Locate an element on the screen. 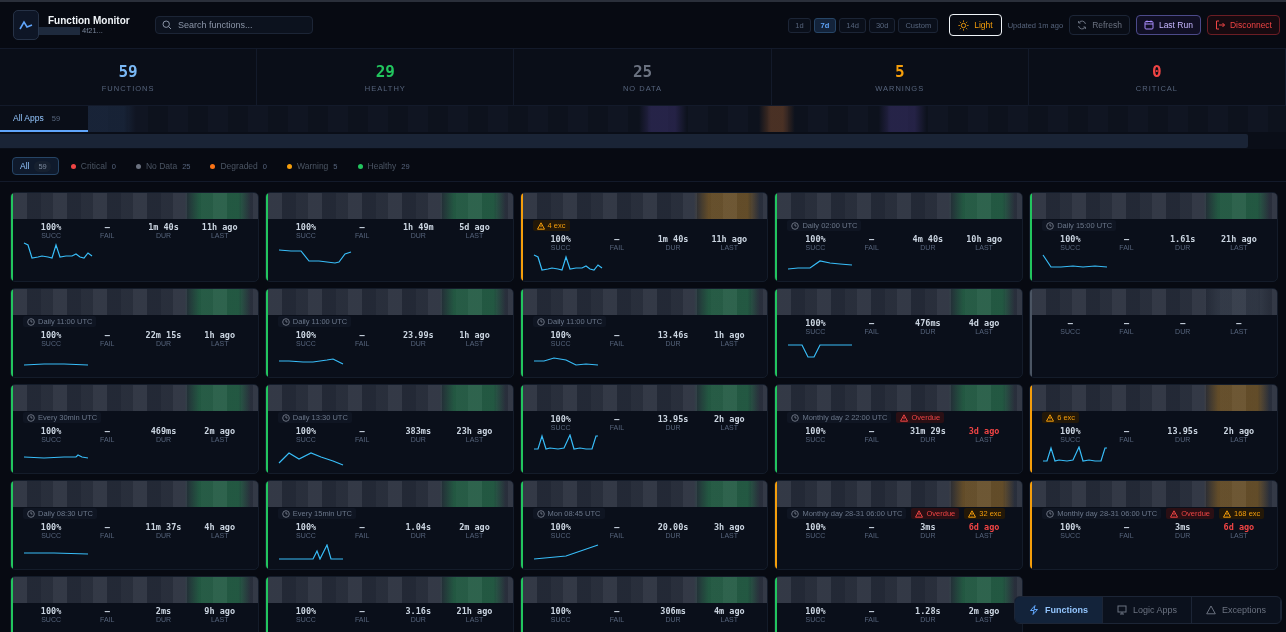 This screenshot has height=632, width=1286. metric-value: 4d ago is located at coordinates (984, 323).